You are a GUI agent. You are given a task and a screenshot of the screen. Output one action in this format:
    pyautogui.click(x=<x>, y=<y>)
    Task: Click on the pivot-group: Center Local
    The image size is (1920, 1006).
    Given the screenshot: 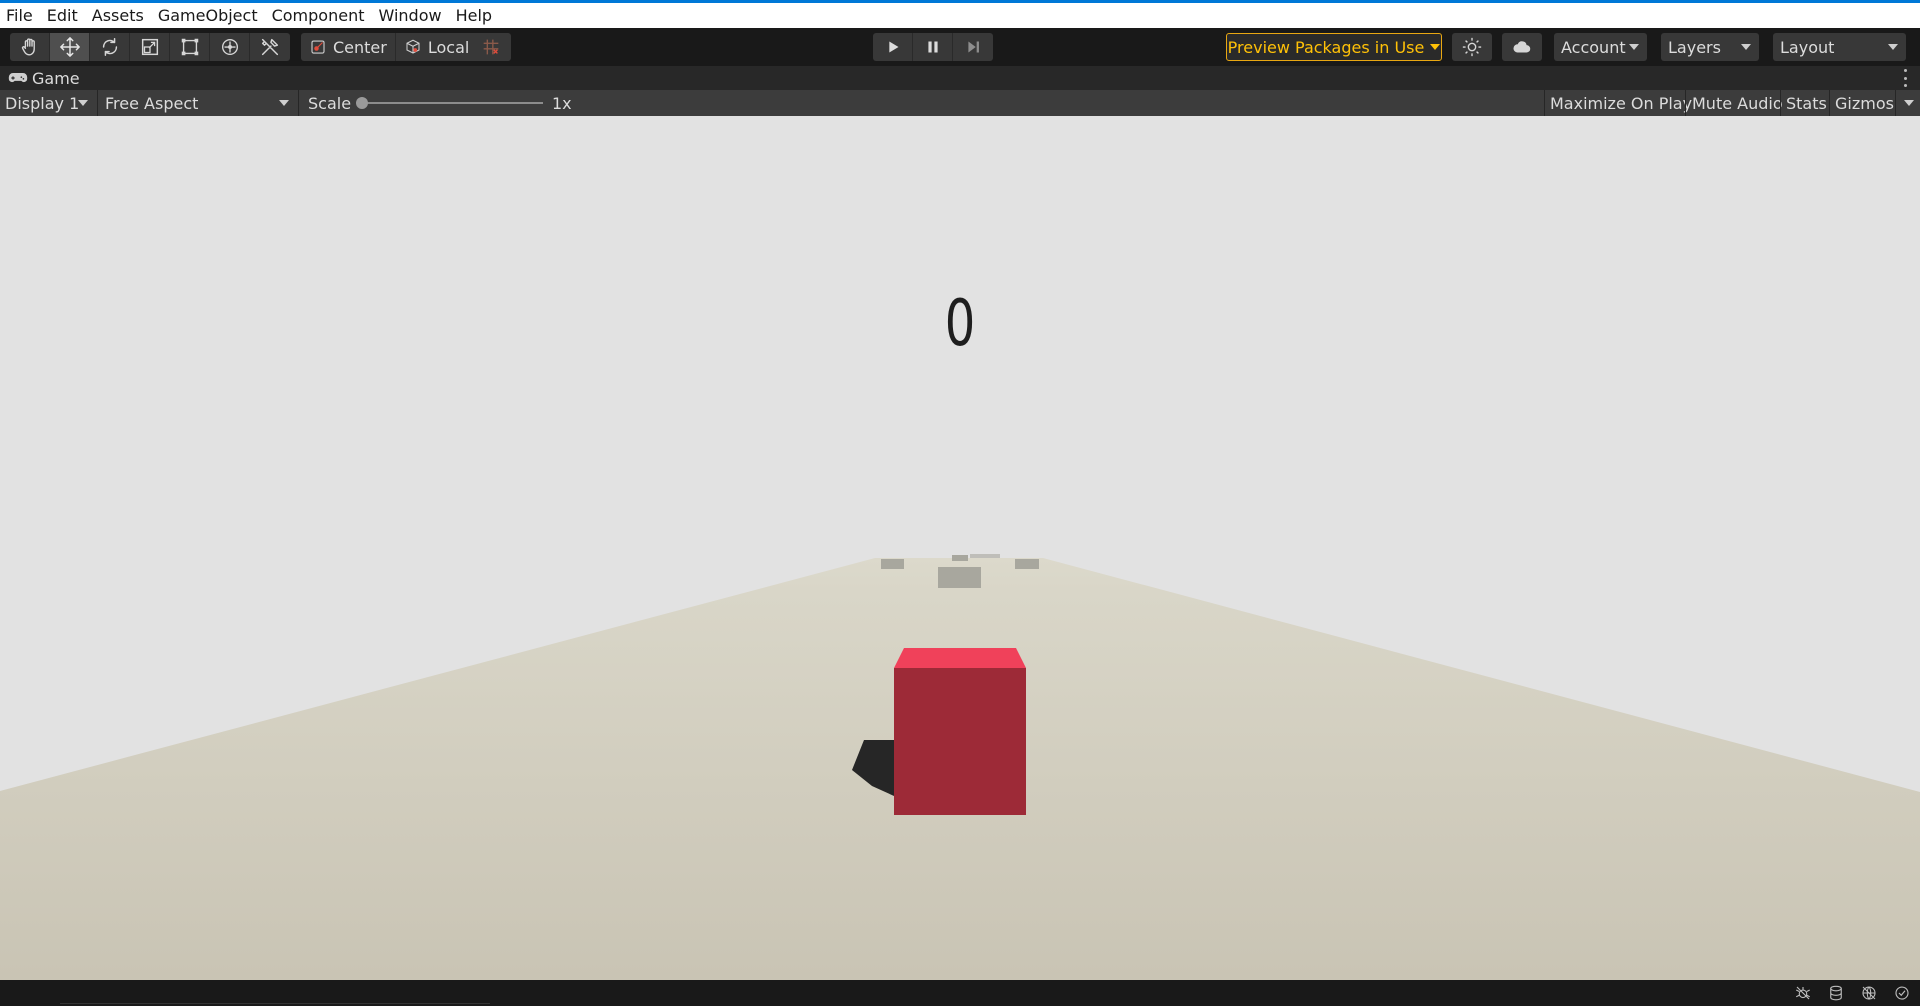 What is the action you would take?
    pyautogui.click(x=389, y=47)
    